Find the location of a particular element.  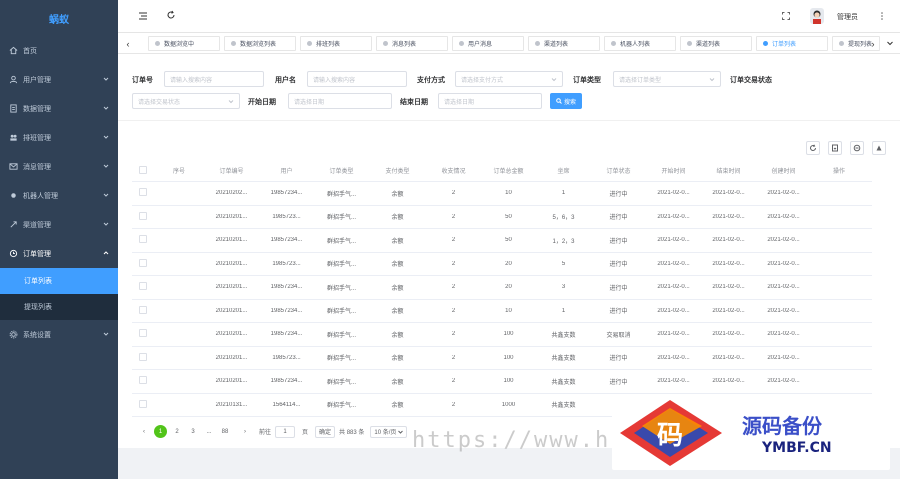

sidebar-item-home: 首页 is located at coordinates (59, 50).